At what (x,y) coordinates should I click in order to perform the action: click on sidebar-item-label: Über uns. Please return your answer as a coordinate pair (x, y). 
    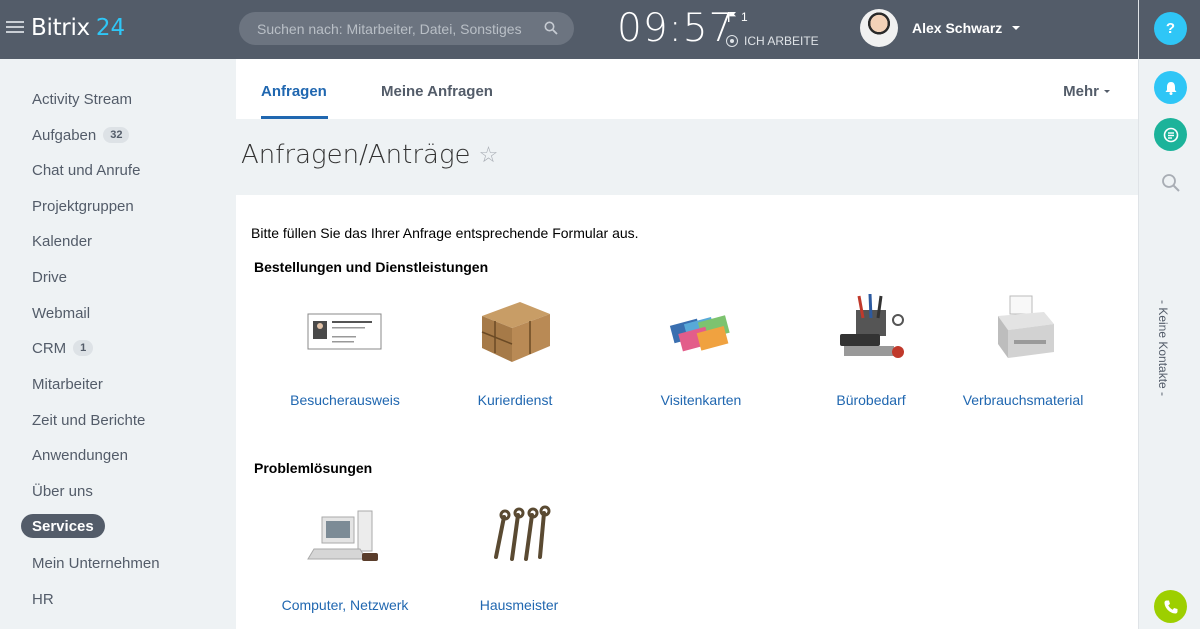
    Looking at the image, I should click on (62, 491).